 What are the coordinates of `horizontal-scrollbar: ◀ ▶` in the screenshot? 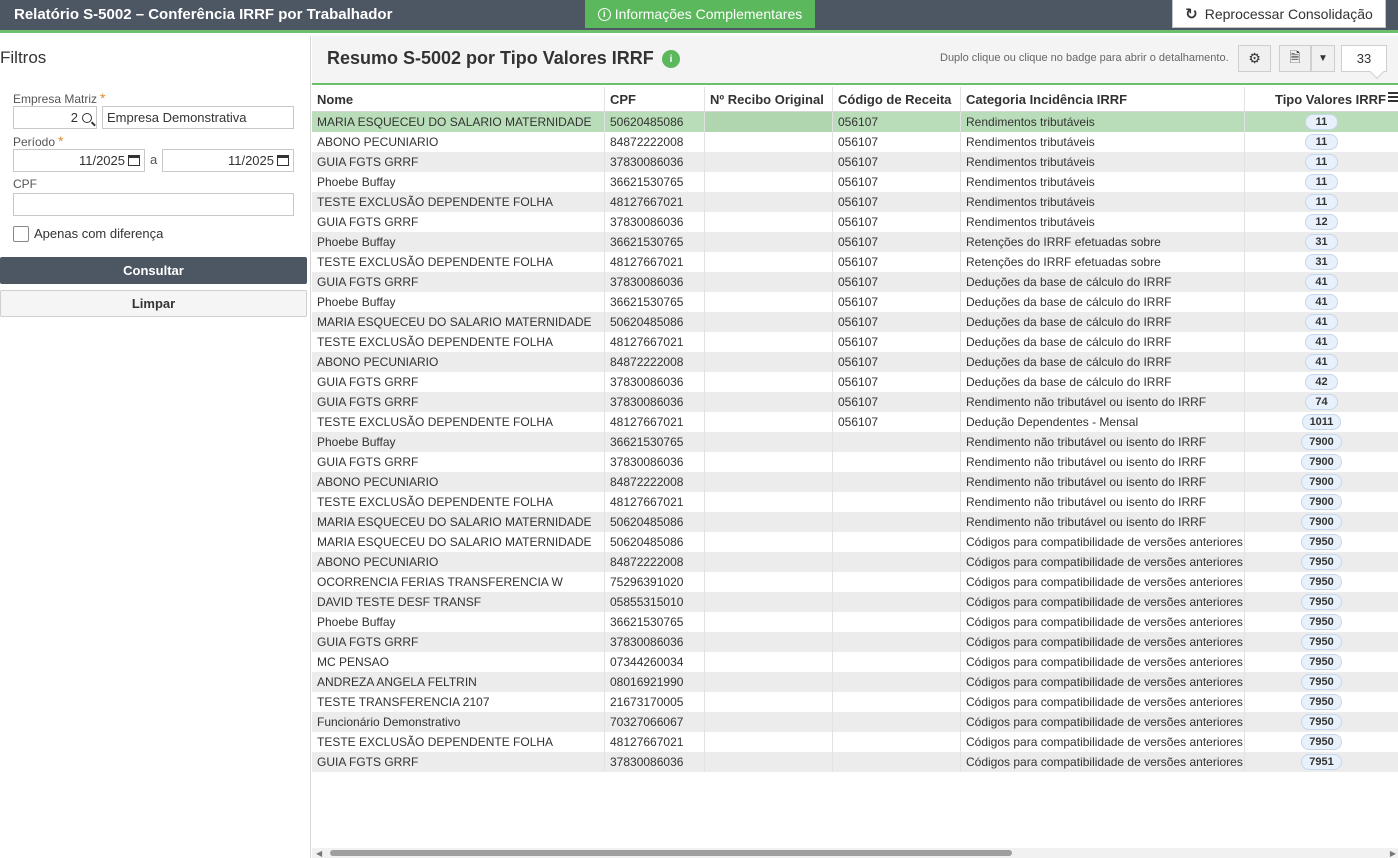 It's located at (855, 853).